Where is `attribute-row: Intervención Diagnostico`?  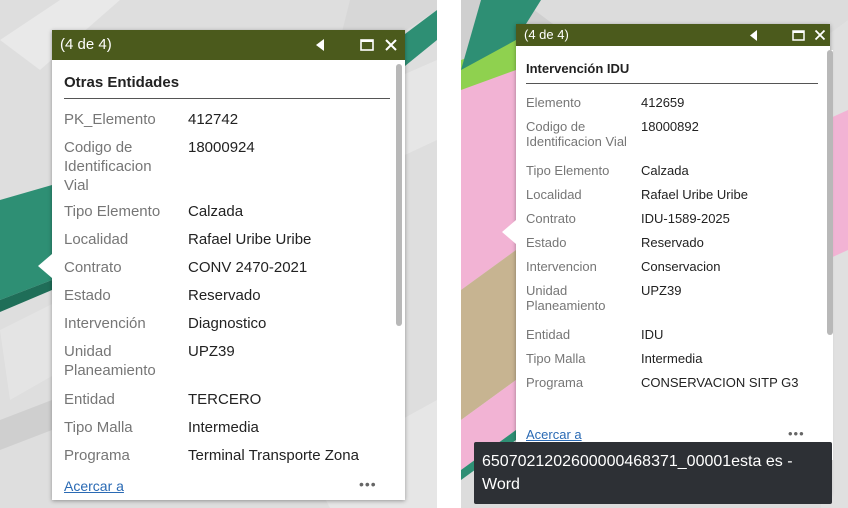 attribute-row: Intervención Diagnostico is located at coordinates (229, 328).